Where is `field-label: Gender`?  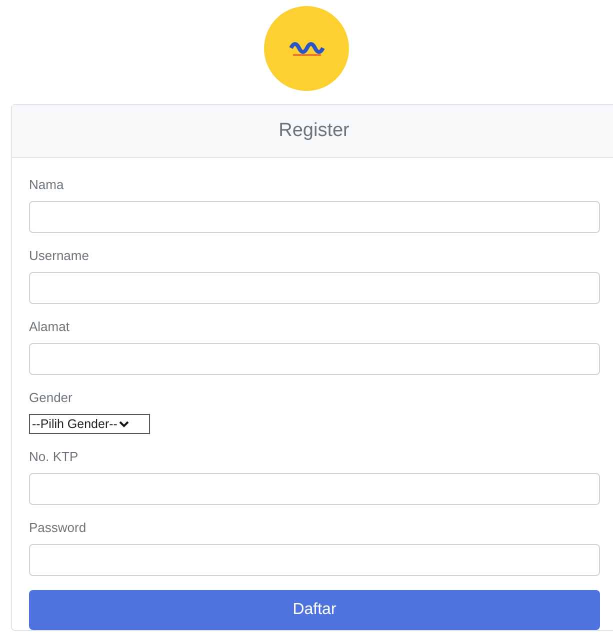
field-label: Gender is located at coordinates (51, 398).